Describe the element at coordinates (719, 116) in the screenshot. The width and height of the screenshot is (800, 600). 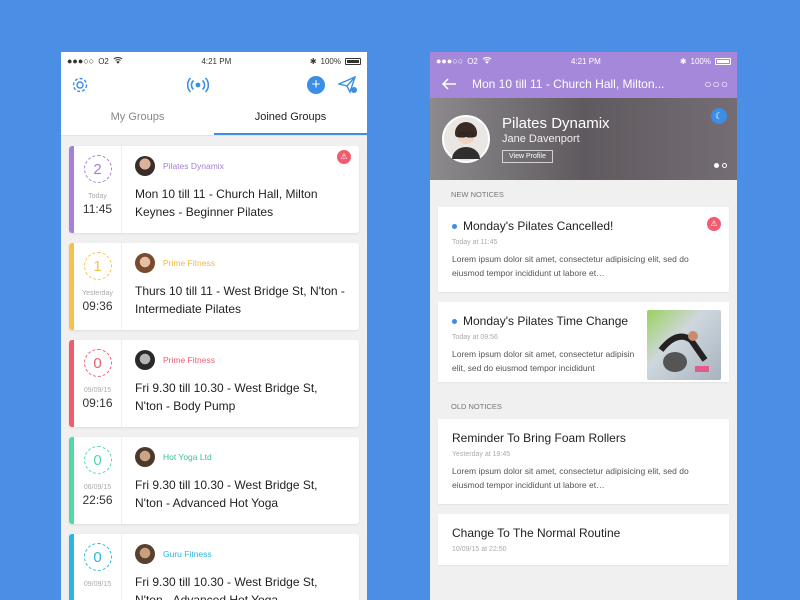
I see `moon-icon: ☾` at that location.